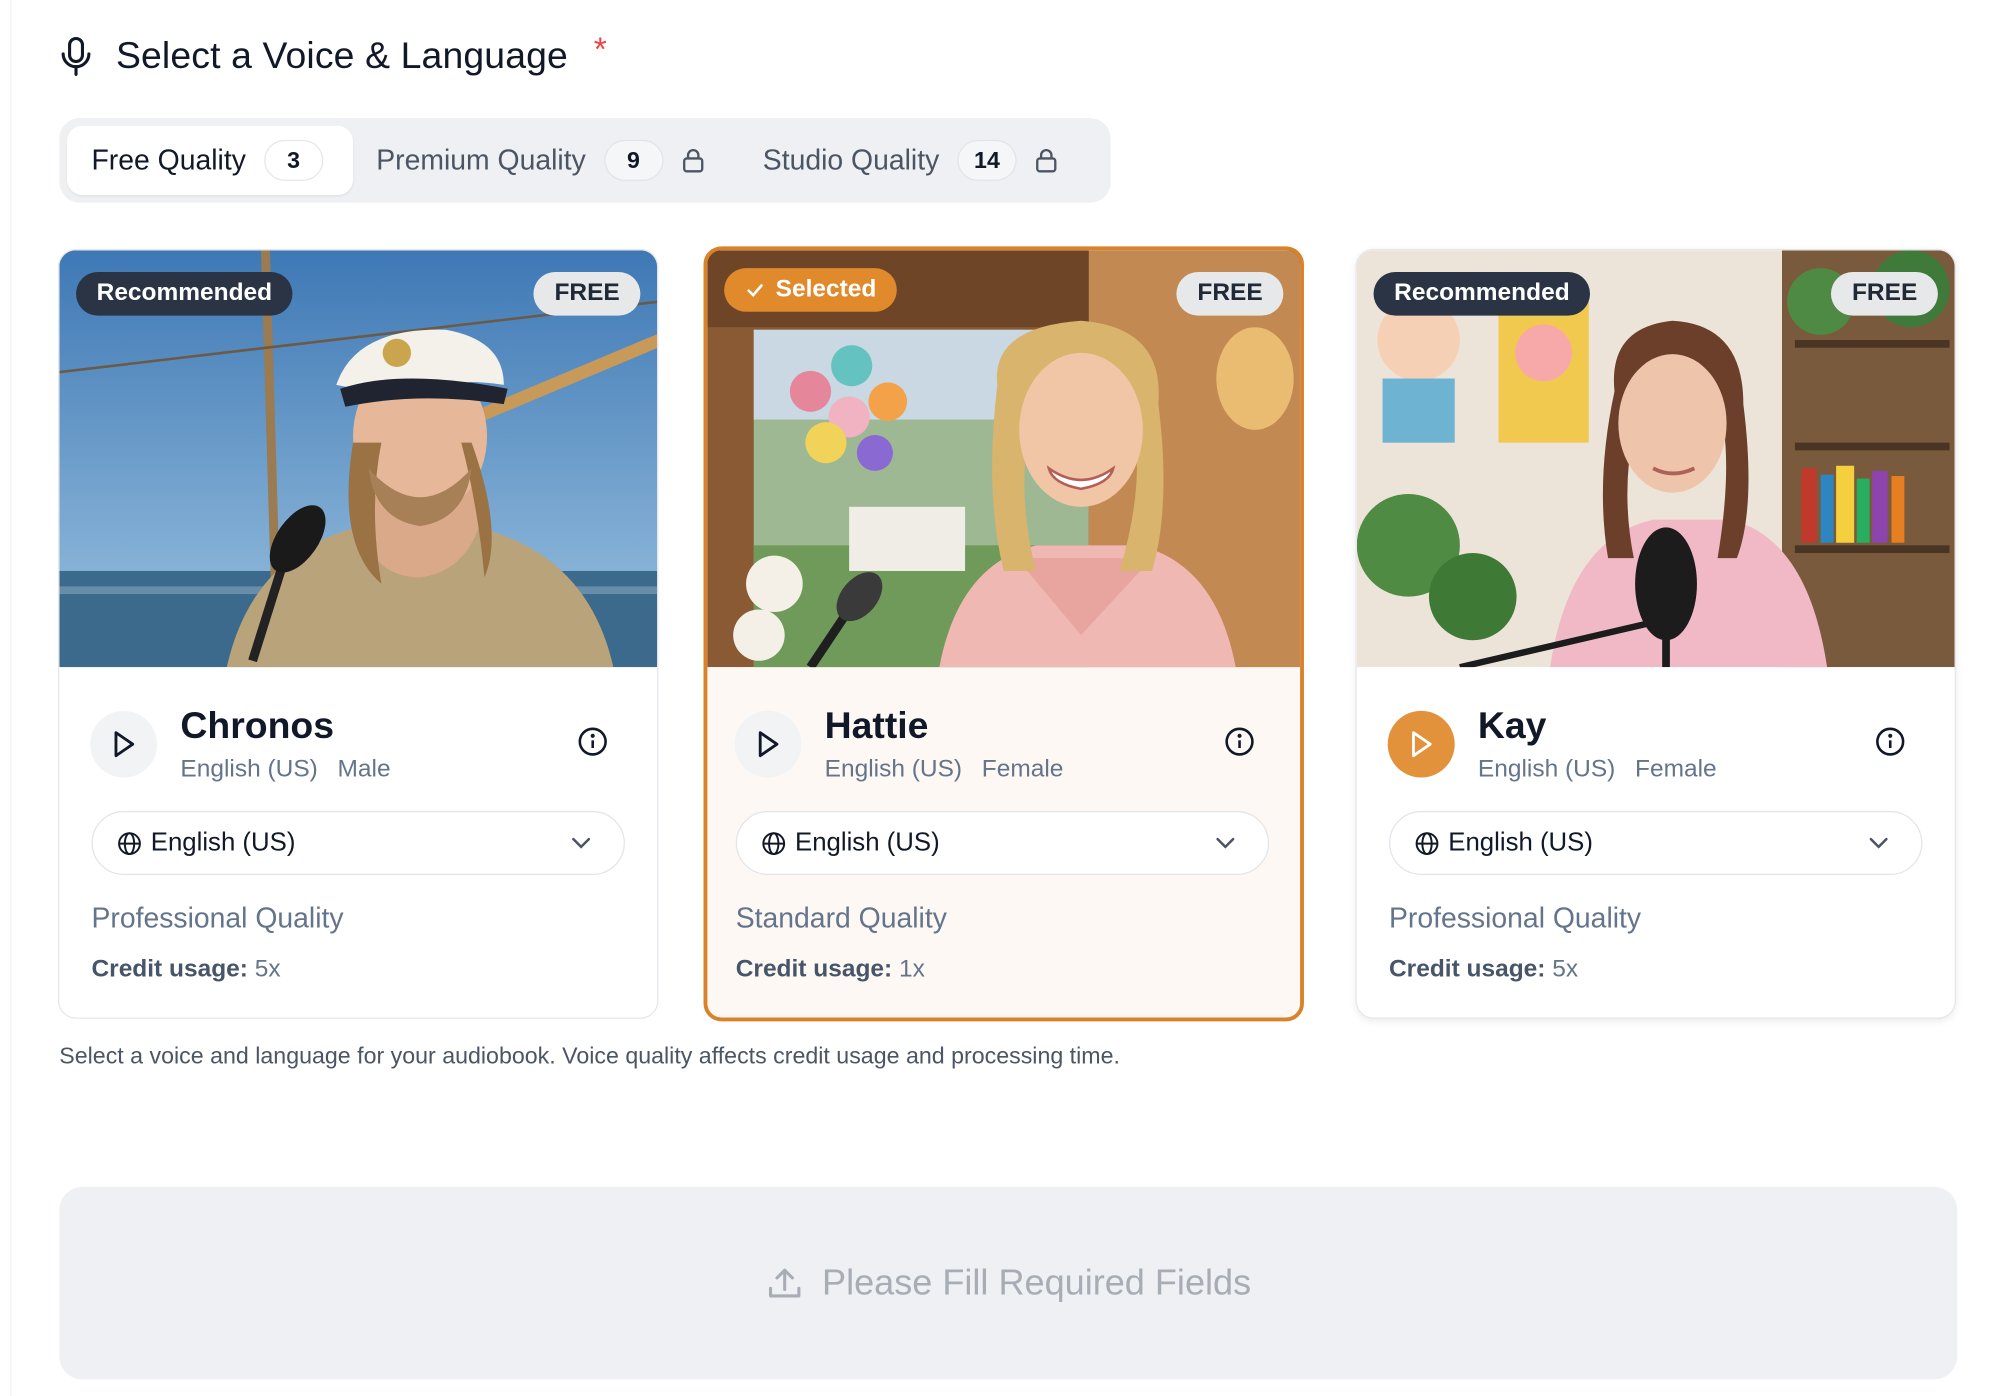  Describe the element at coordinates (293, 160) in the screenshot. I see `tab-count-badge: 3` at that location.